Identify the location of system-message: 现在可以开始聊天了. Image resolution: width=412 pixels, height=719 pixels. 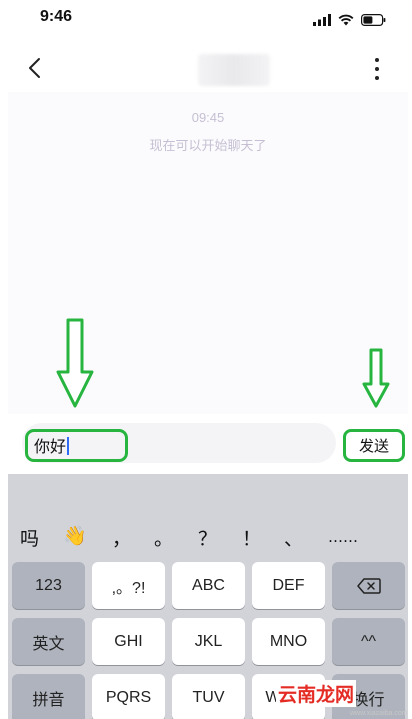
(208, 146).